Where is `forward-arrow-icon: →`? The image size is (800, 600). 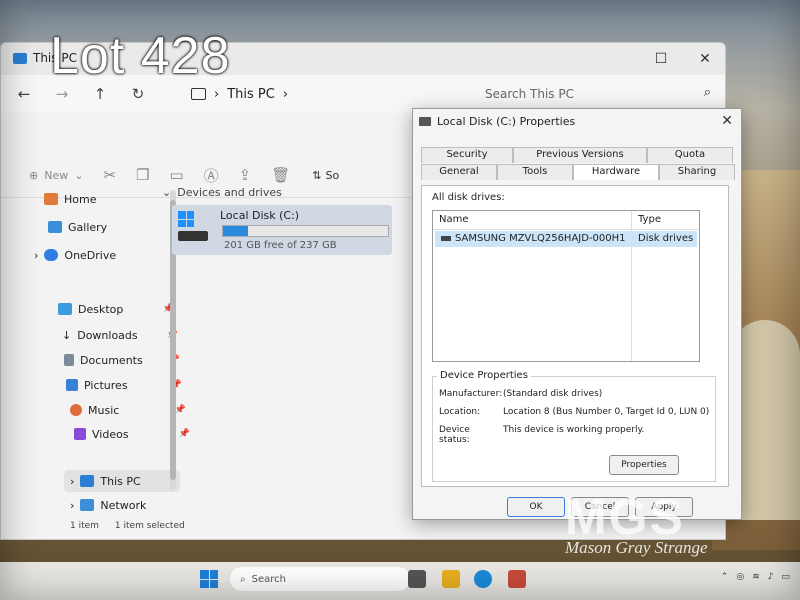
forward-arrow-icon: → is located at coordinates (62, 94).